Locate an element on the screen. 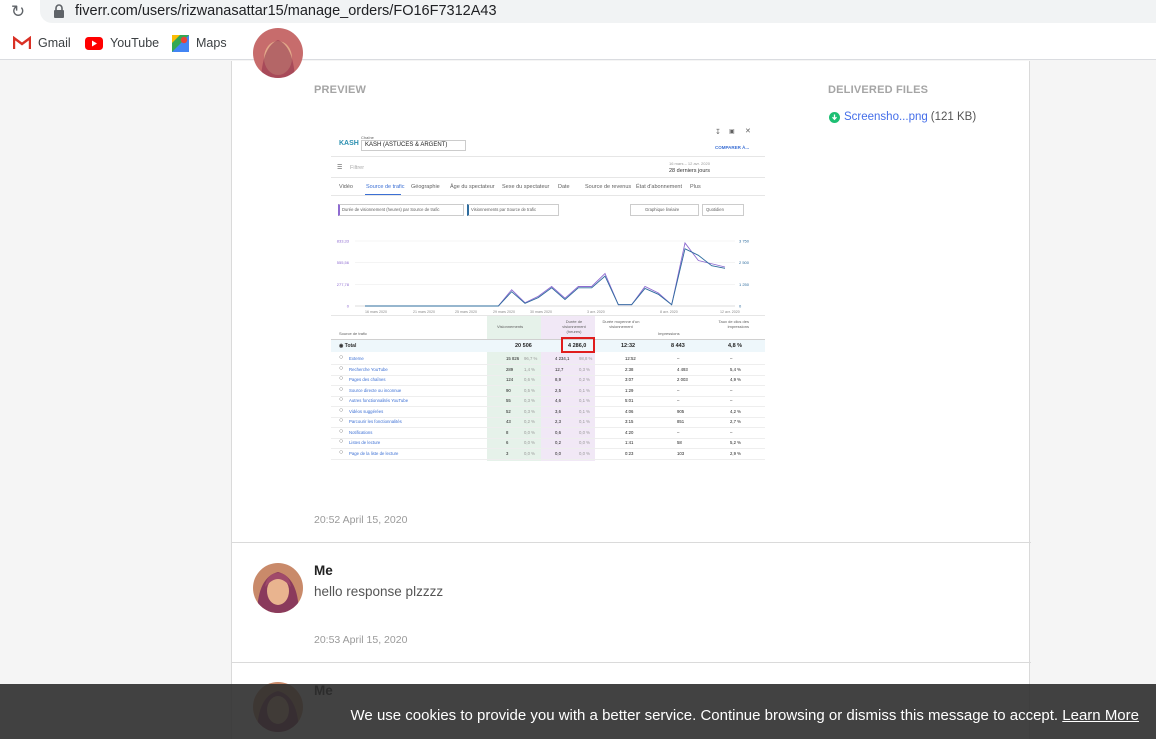 This screenshot has width=1156, height=739. row-views-pct: 1,4 % is located at coordinates (529, 369).